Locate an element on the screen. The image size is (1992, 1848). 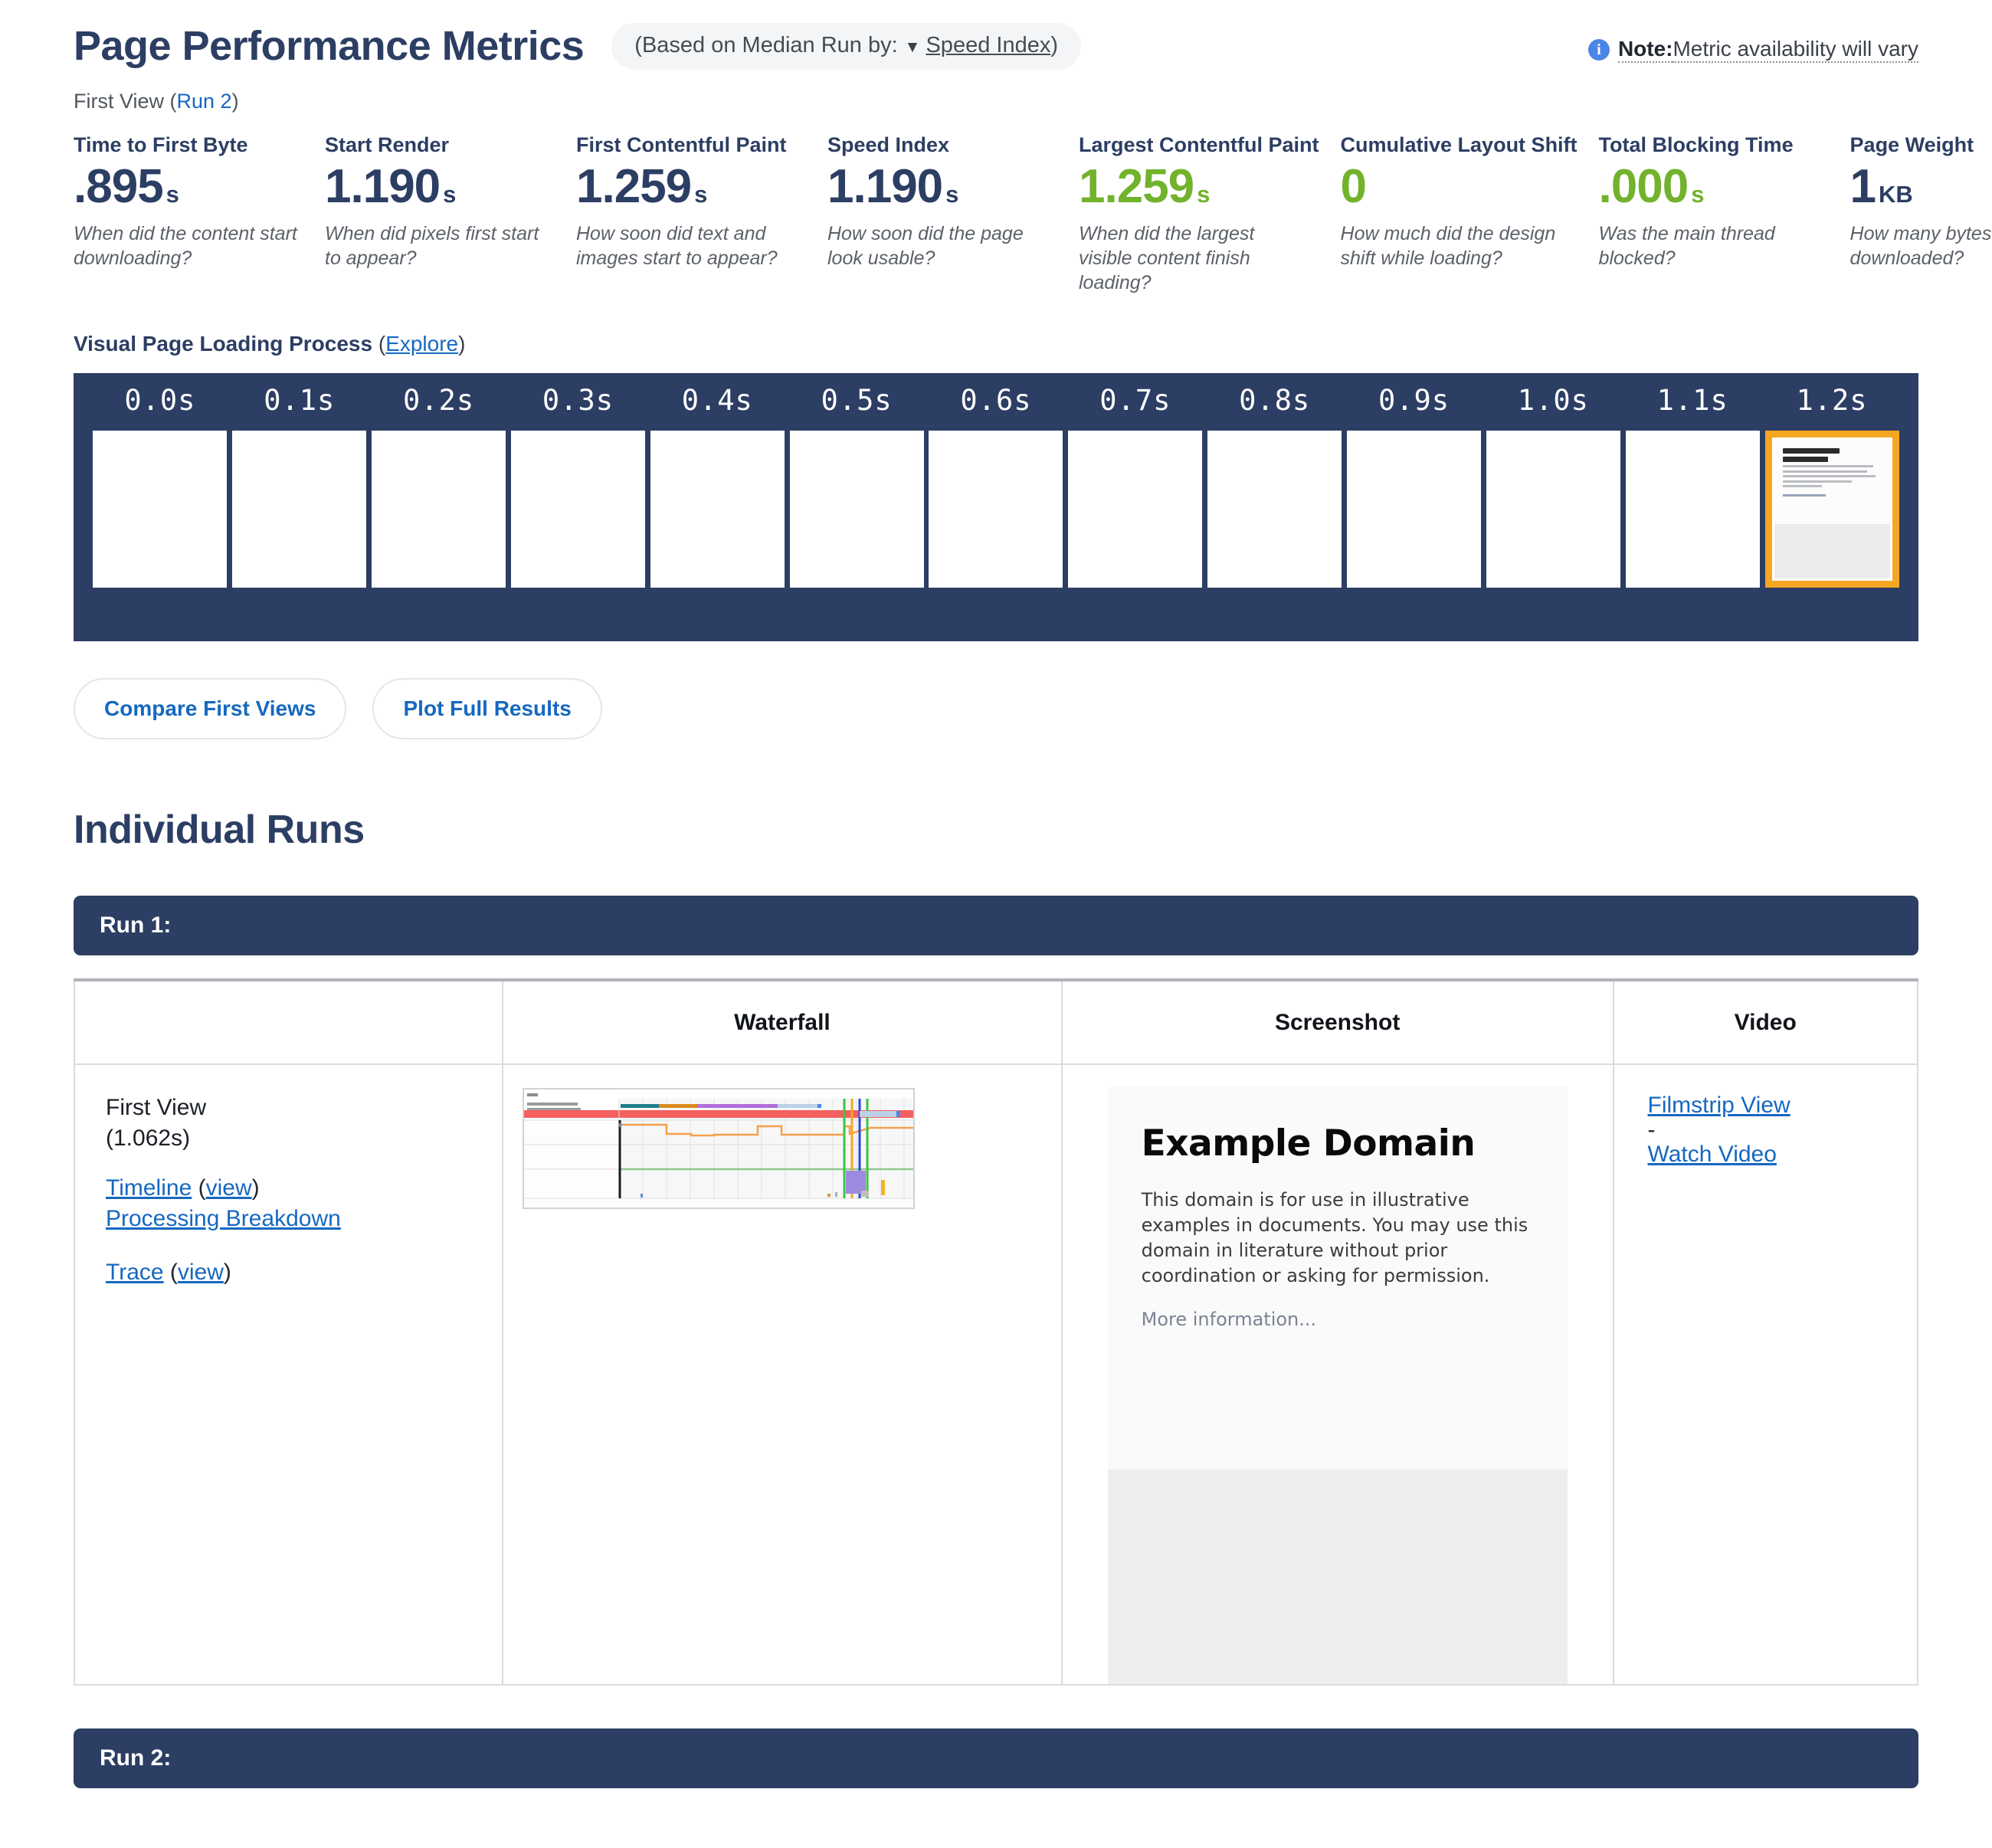
metric-unit: KB is located at coordinates (1896, 194).